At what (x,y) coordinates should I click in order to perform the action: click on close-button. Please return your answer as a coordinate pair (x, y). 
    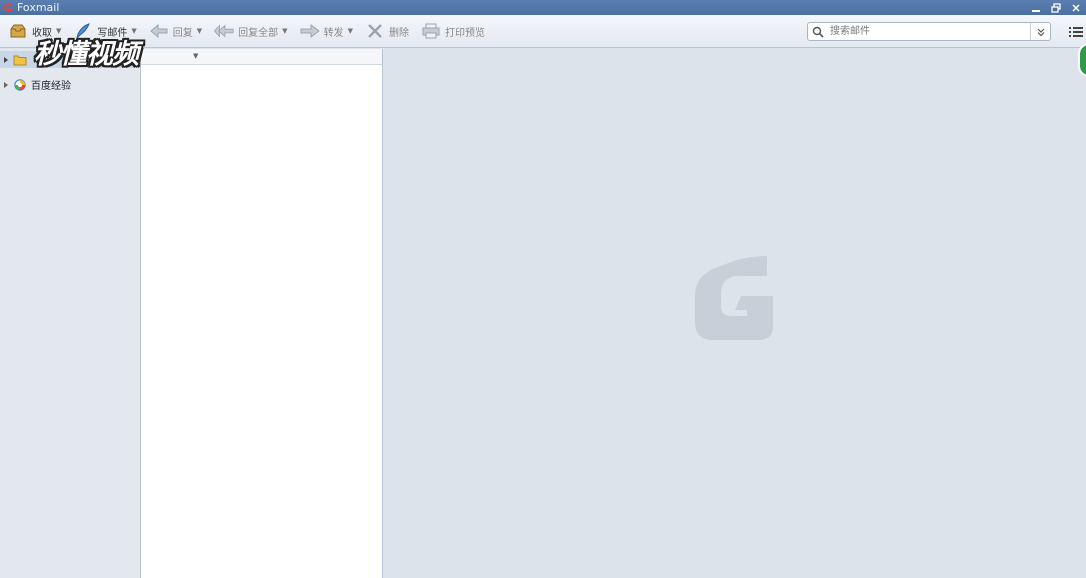
    Looking at the image, I should click on (1076, 7).